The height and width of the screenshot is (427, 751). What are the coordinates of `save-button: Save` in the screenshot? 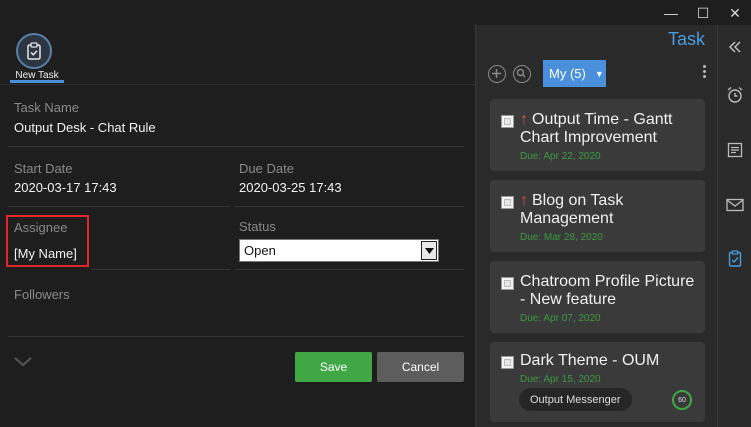 It's located at (333, 367).